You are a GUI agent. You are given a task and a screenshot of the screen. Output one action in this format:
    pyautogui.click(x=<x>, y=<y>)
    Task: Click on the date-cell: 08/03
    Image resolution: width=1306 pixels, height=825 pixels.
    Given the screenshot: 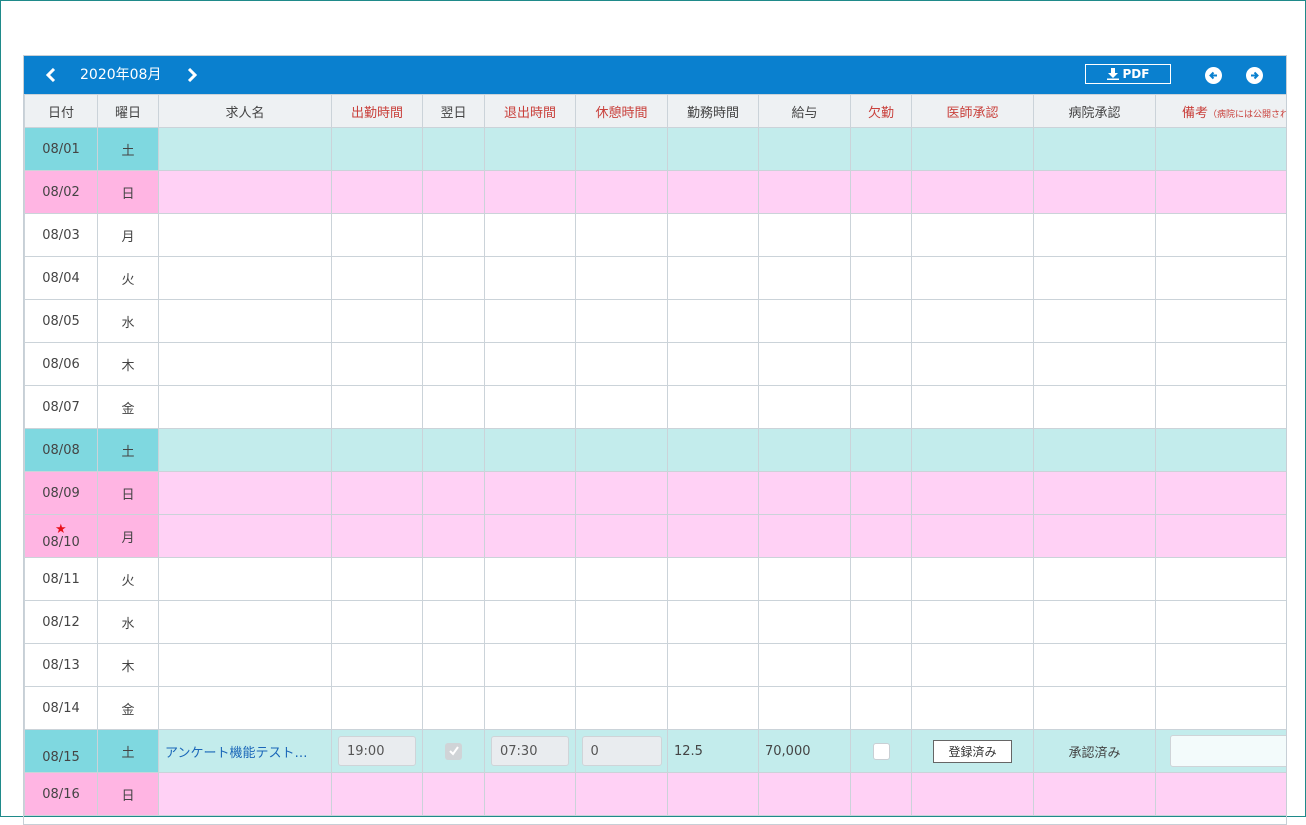 What is the action you would take?
    pyautogui.click(x=61, y=235)
    